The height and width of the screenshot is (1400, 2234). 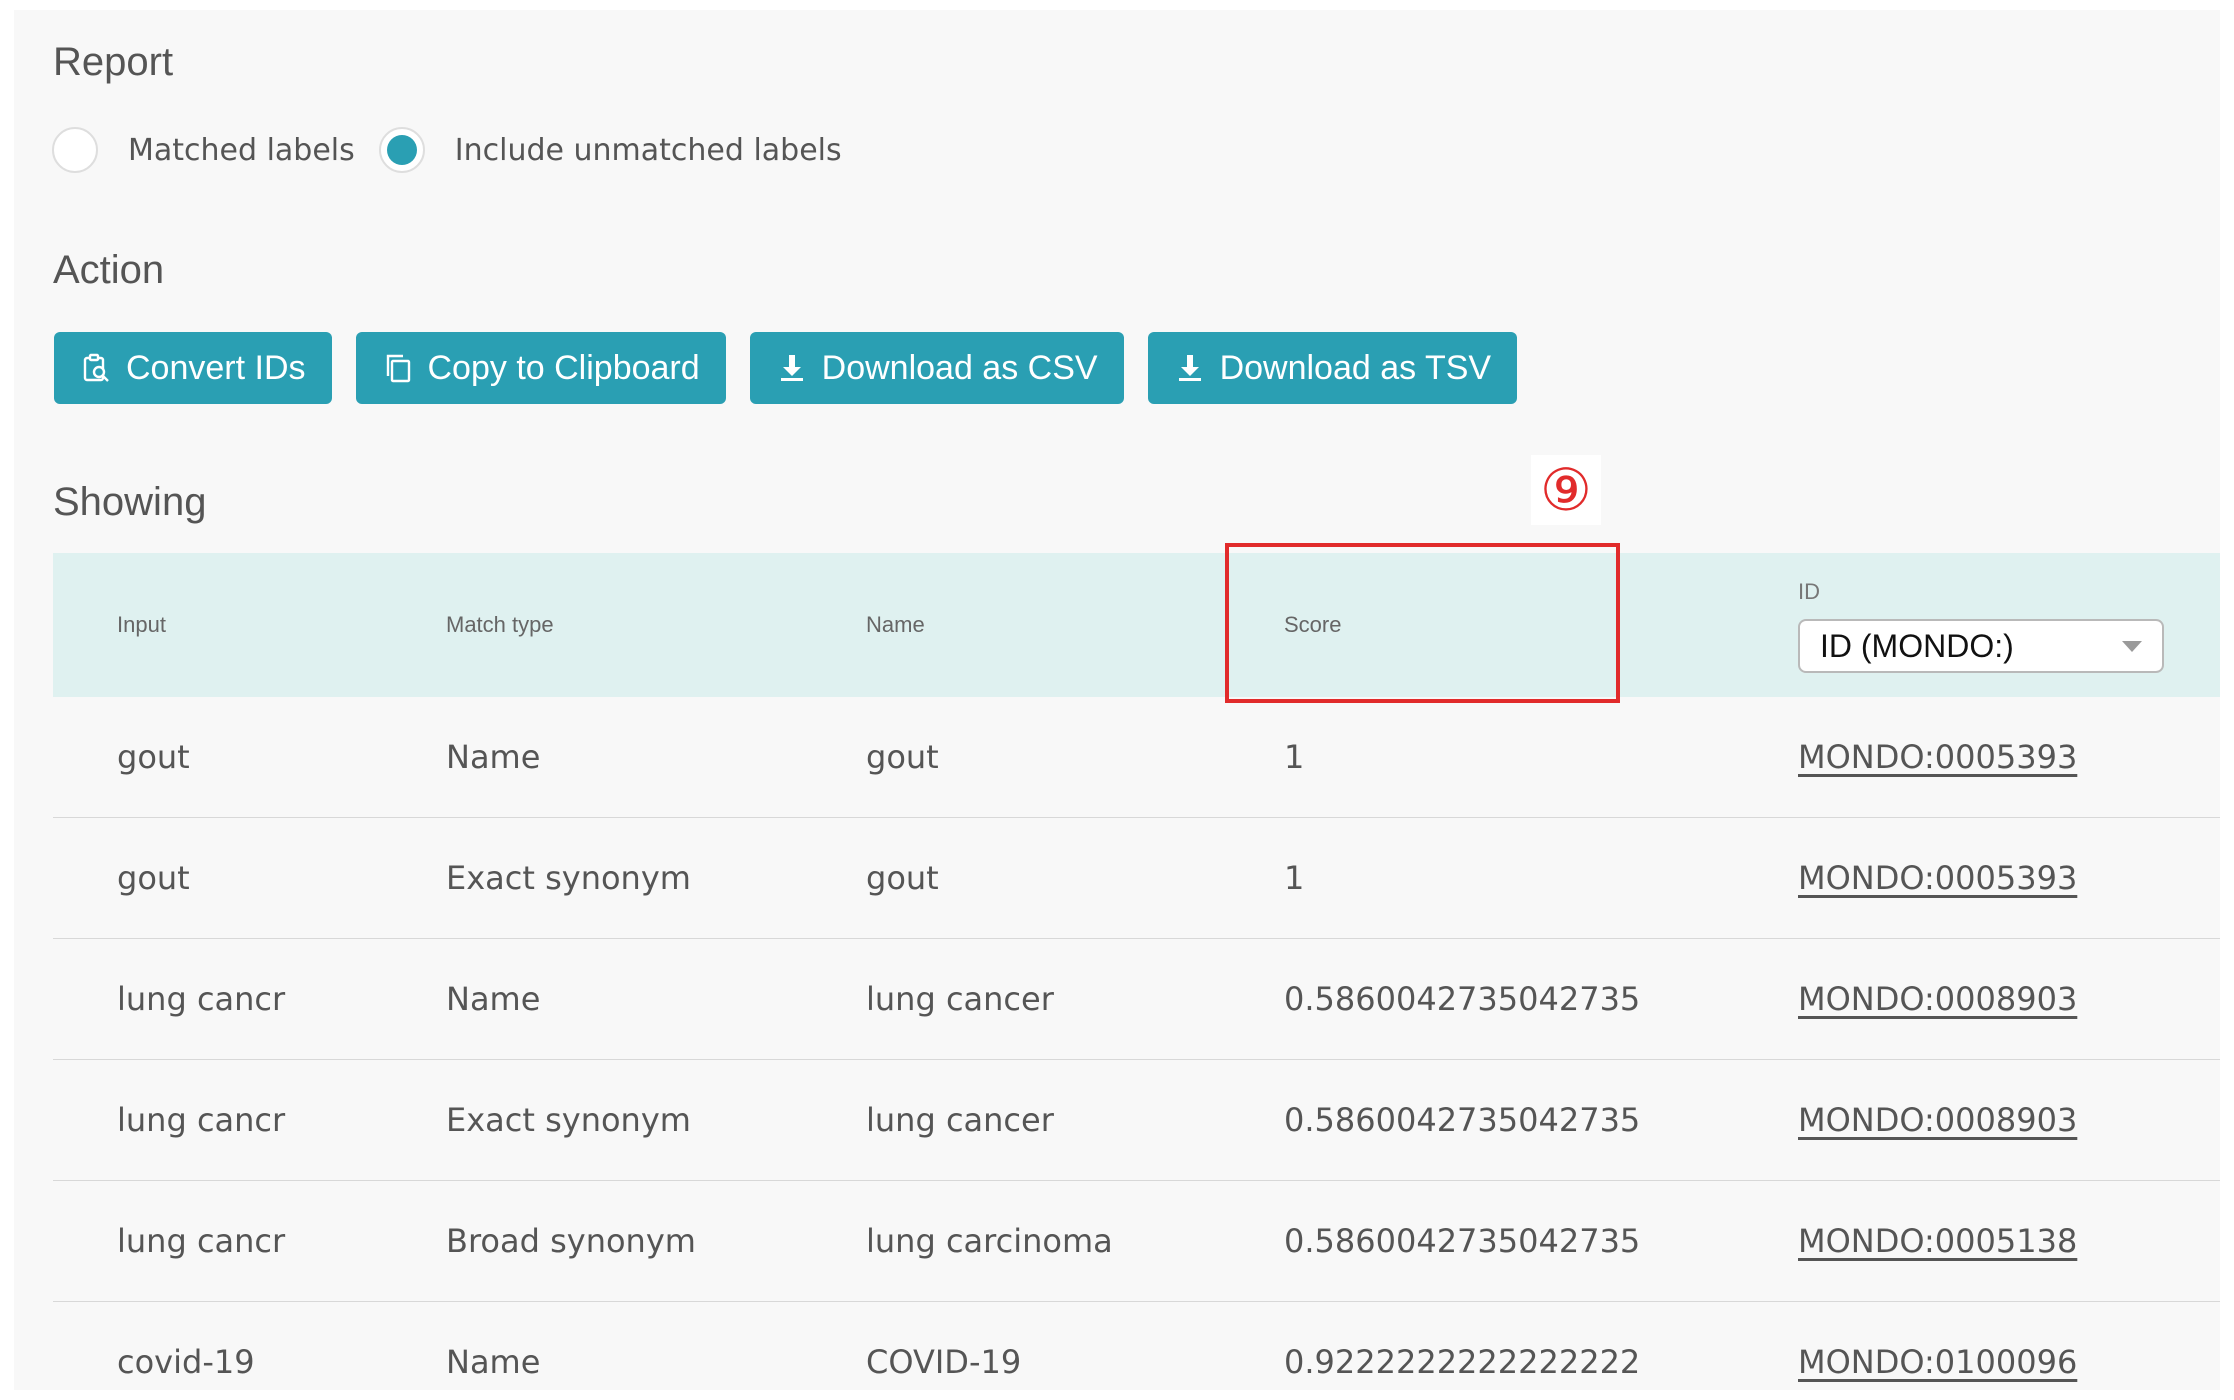 I want to click on convert-ids-button-label: Convert IDs, so click(x=216, y=367).